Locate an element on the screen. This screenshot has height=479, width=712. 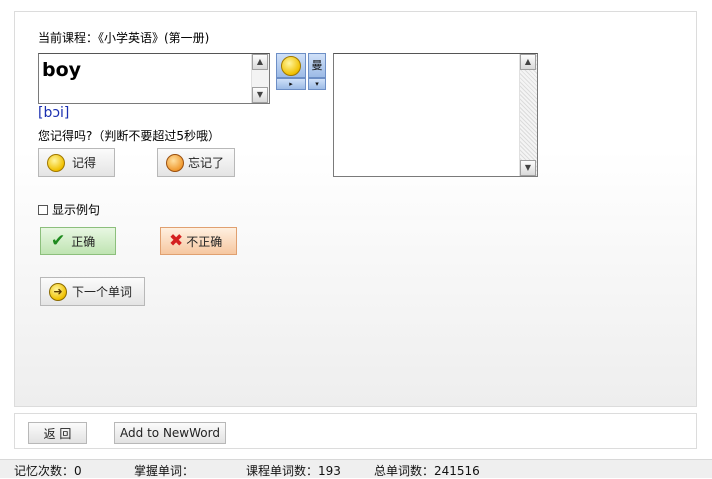
forgot-label: 忘记了 is located at coordinates (206, 163).